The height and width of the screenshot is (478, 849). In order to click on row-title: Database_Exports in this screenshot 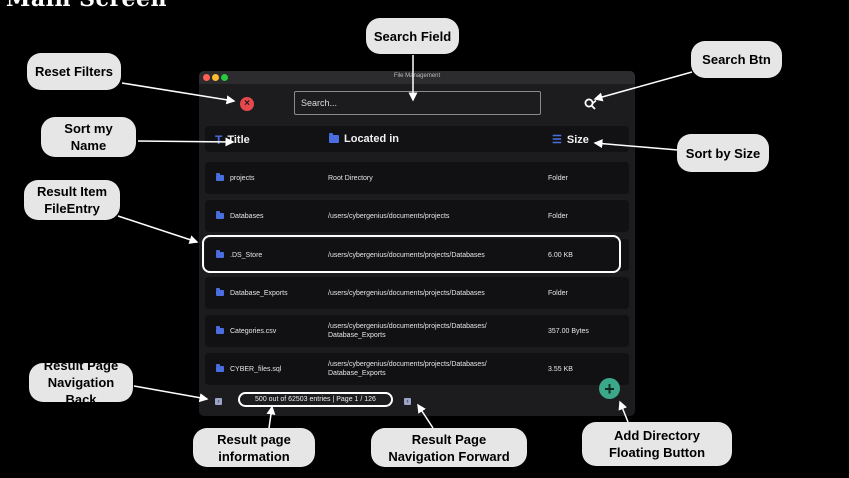, I will do `click(259, 293)`.